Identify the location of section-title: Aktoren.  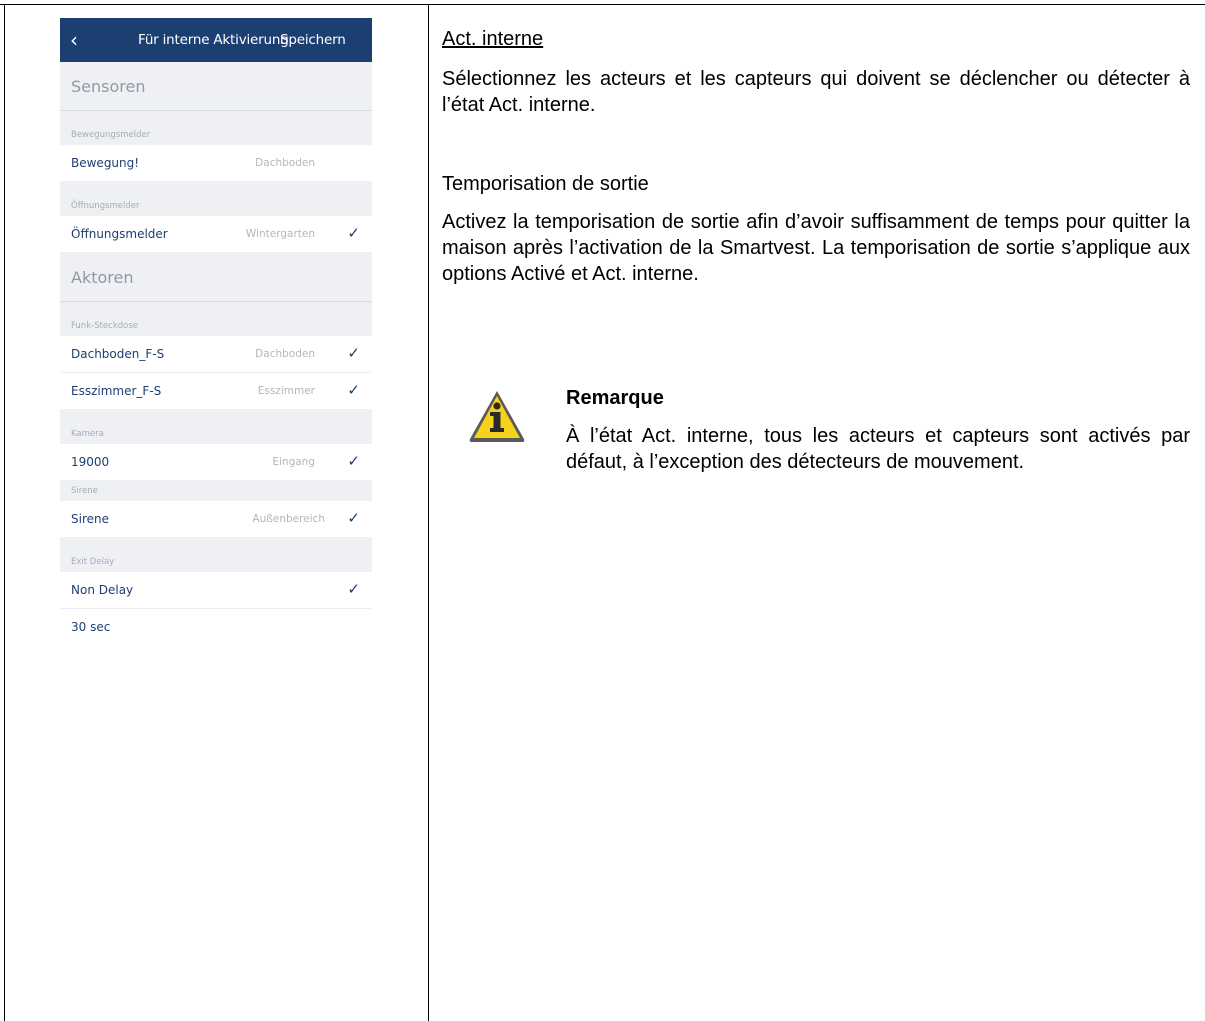
(102, 277).